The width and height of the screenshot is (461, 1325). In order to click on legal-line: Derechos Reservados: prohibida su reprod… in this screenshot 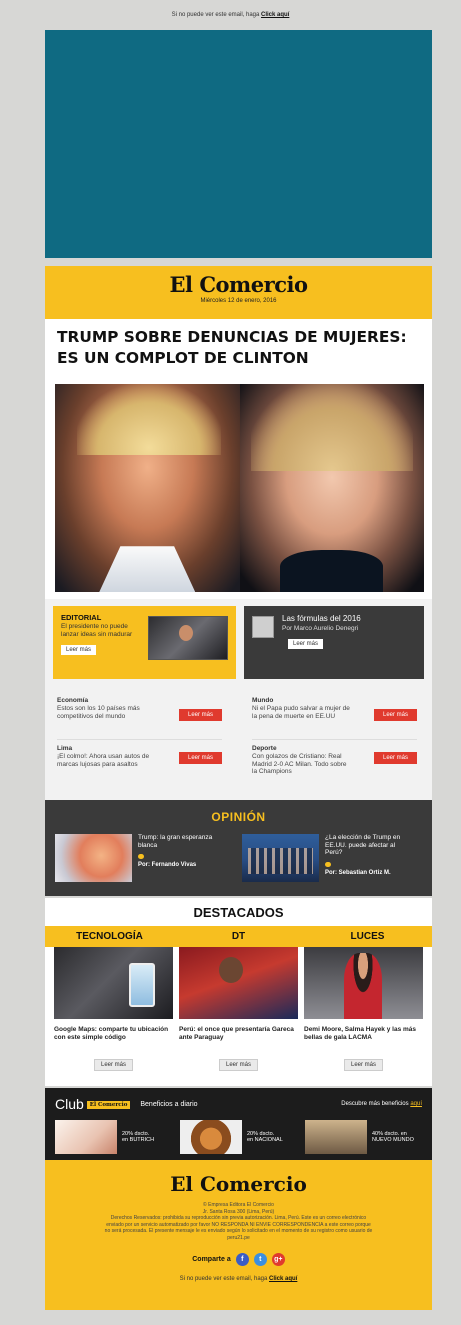, I will do `click(238, 1228)`.